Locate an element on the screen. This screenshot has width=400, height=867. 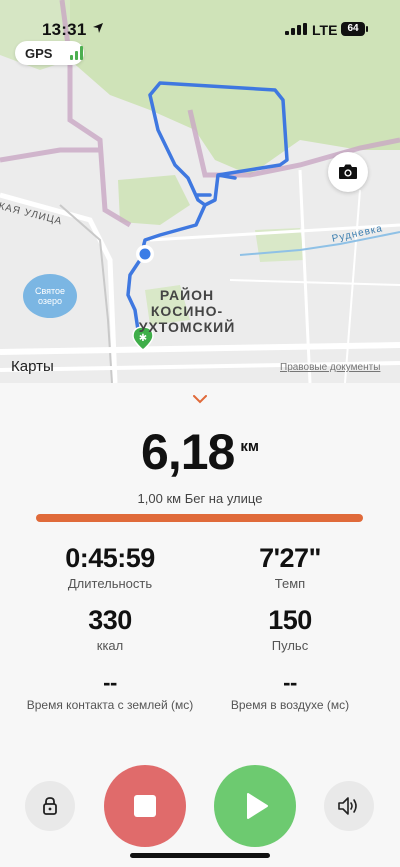
network-type: LTE is located at coordinates (325, 30).